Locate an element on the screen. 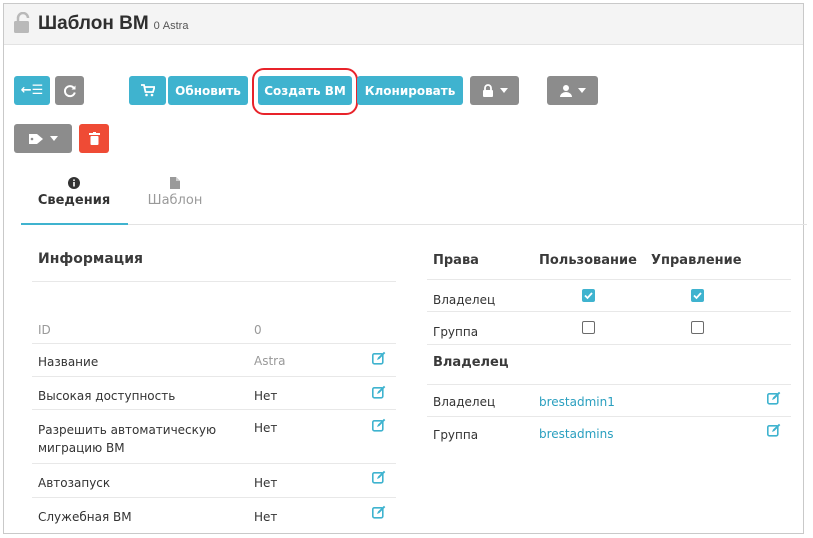 Image resolution: width=813 pixels, height=538 pixels. refresh-icon is located at coordinates (69, 90).